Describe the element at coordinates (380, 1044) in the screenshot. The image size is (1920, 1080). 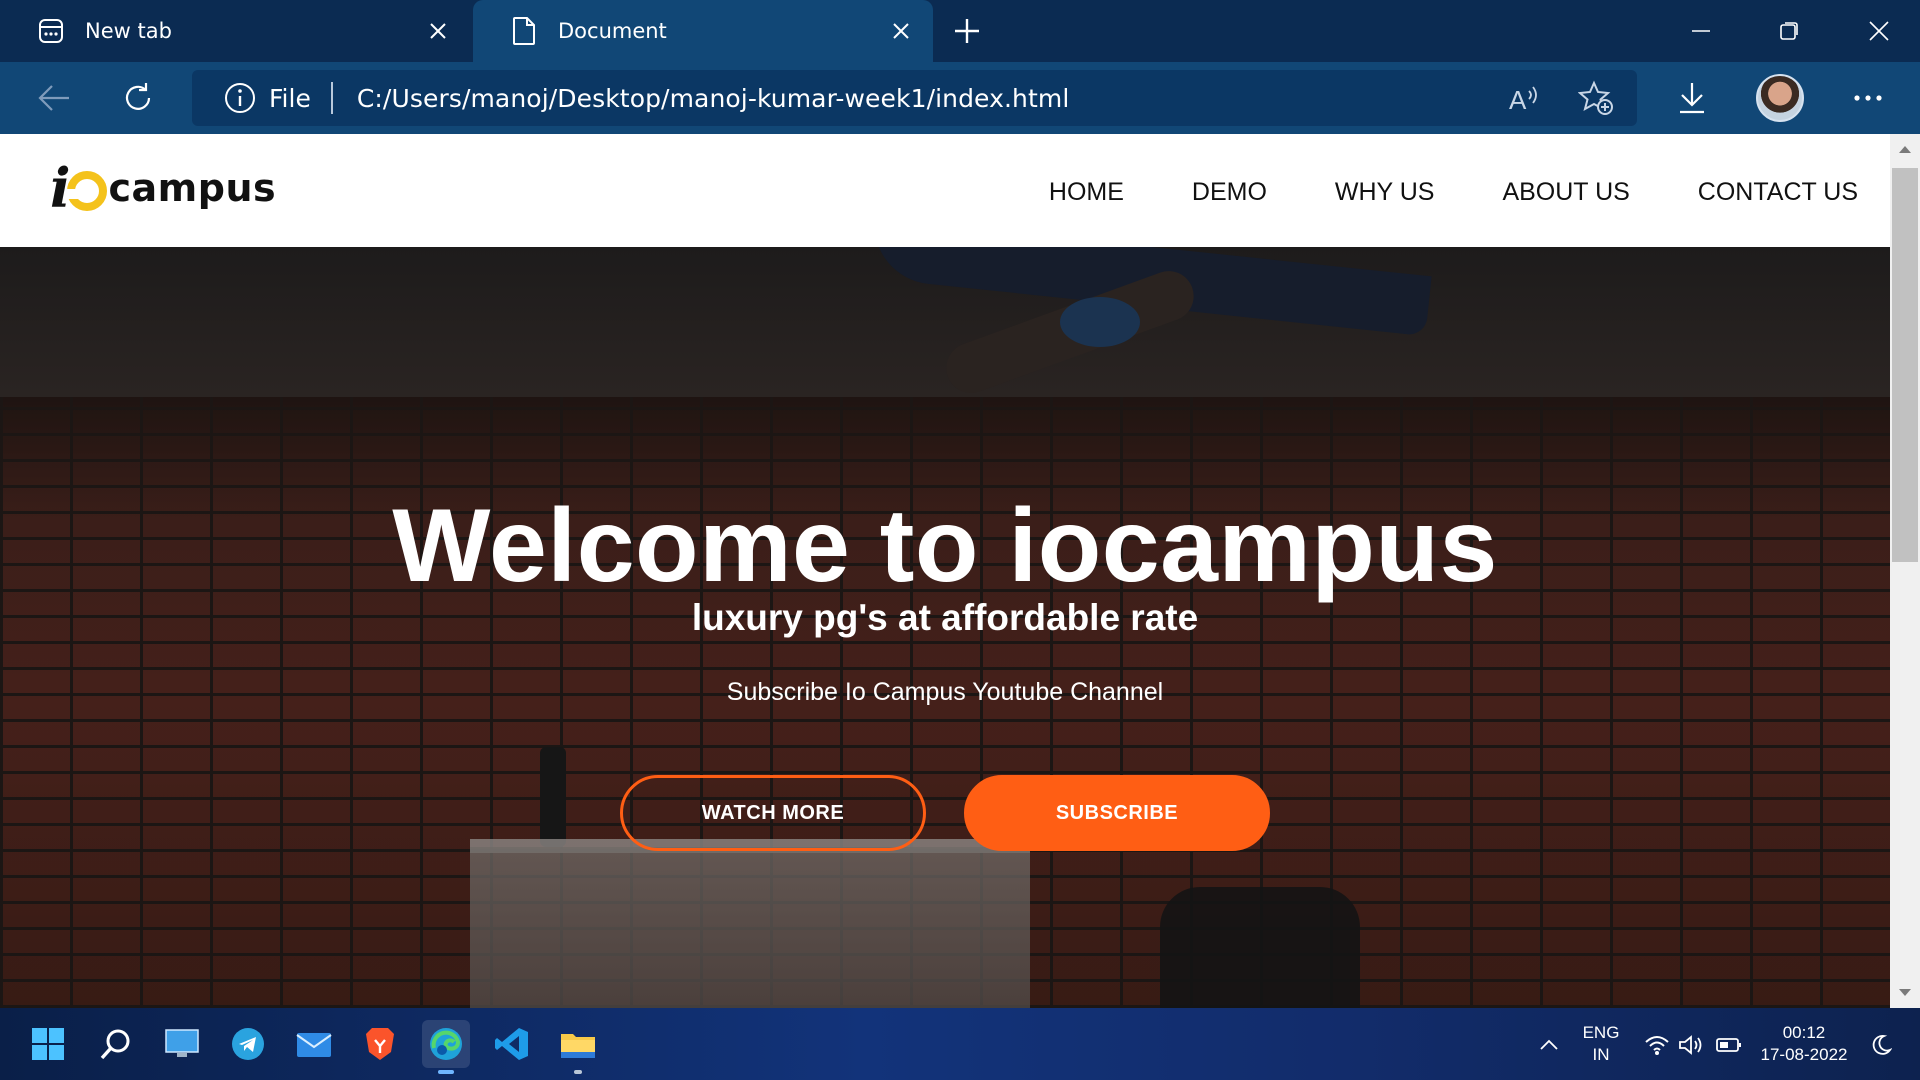
I see `brave-icon` at that location.